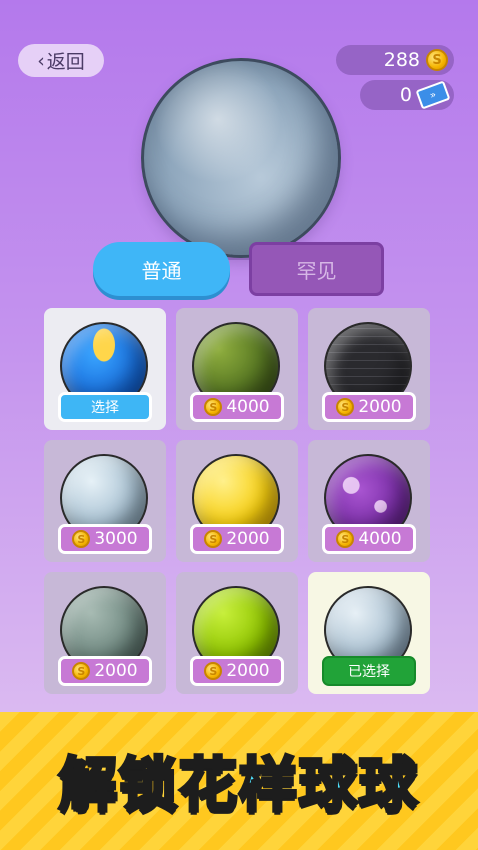 This screenshot has height=850, width=478. Describe the element at coordinates (65, 62) in the screenshot. I see `back-label: 返回` at that location.